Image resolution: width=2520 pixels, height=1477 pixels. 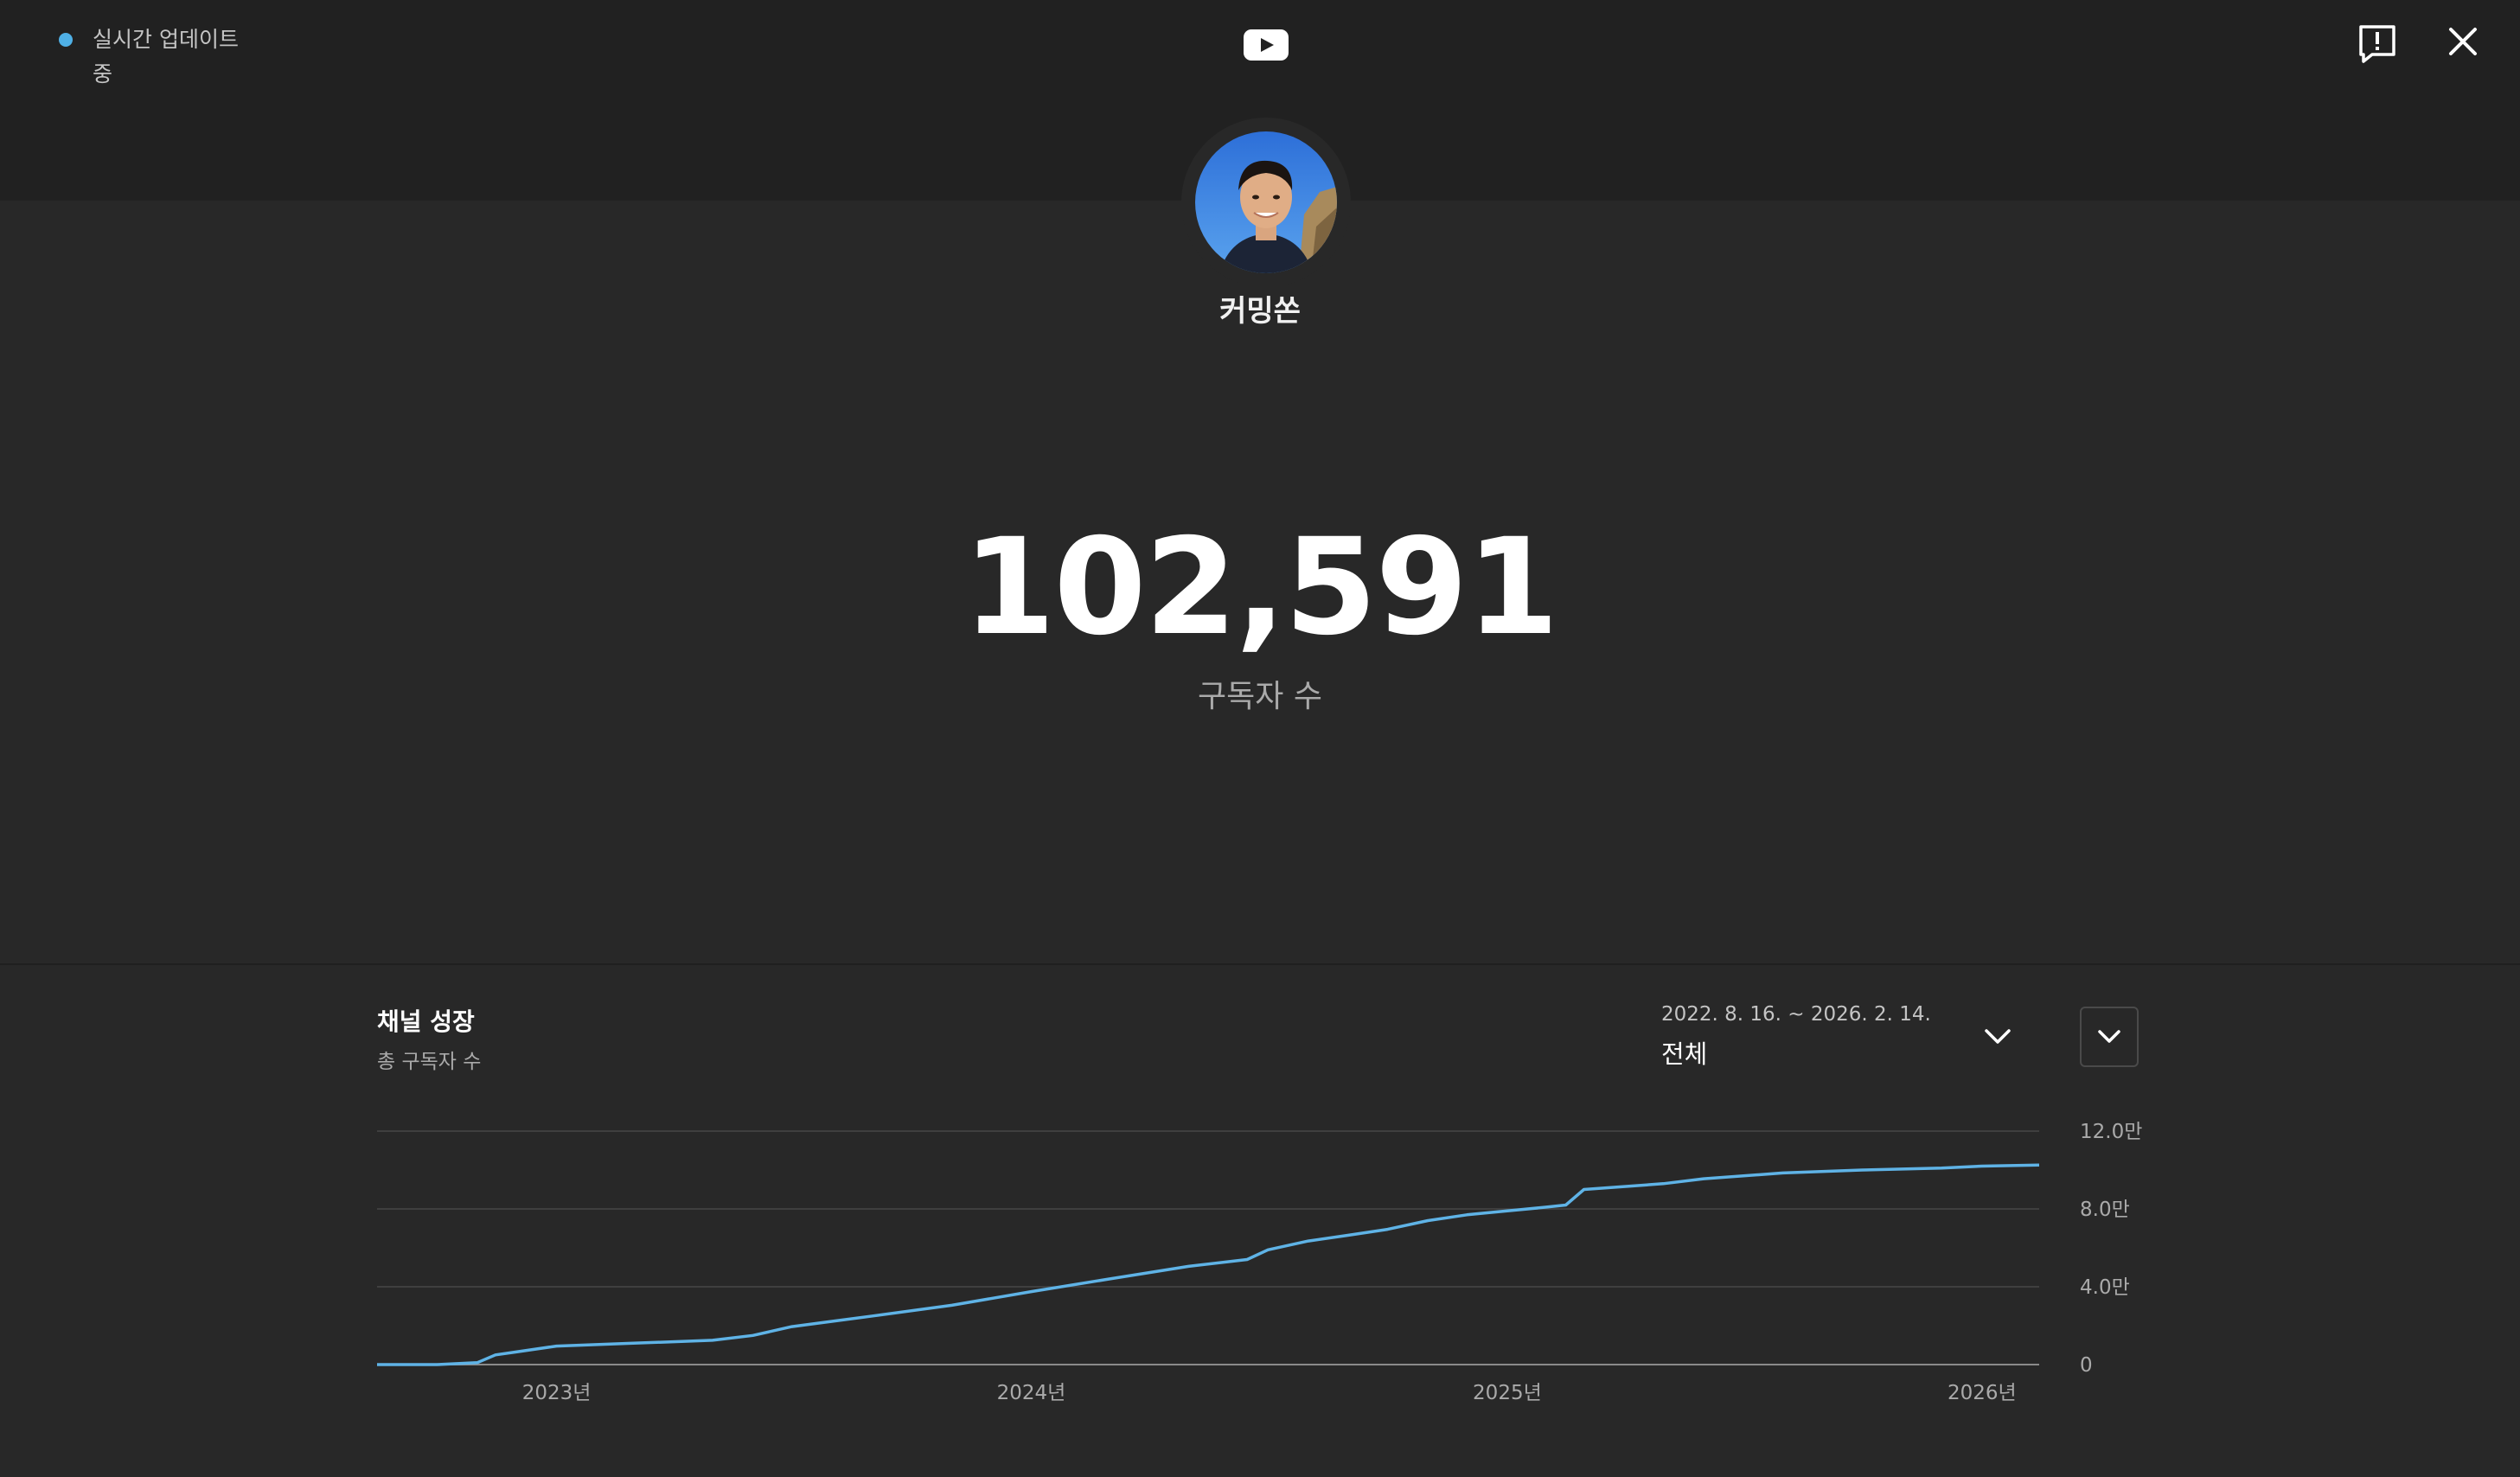 I want to click on date-range-dropdown, so click(x=1998, y=1036).